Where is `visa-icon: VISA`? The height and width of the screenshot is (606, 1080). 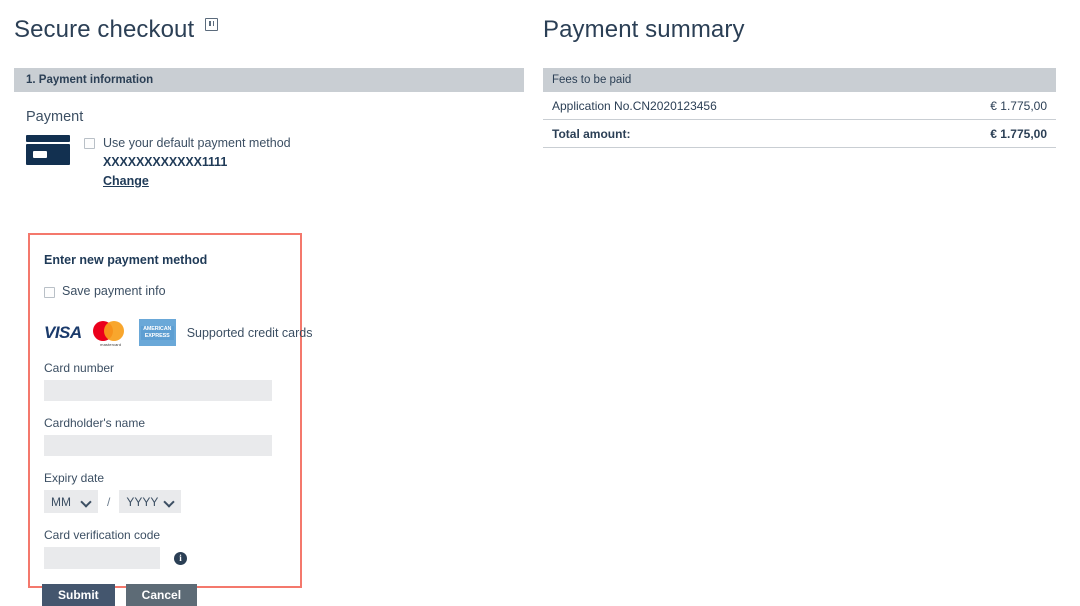
visa-icon: VISA is located at coordinates (63, 332).